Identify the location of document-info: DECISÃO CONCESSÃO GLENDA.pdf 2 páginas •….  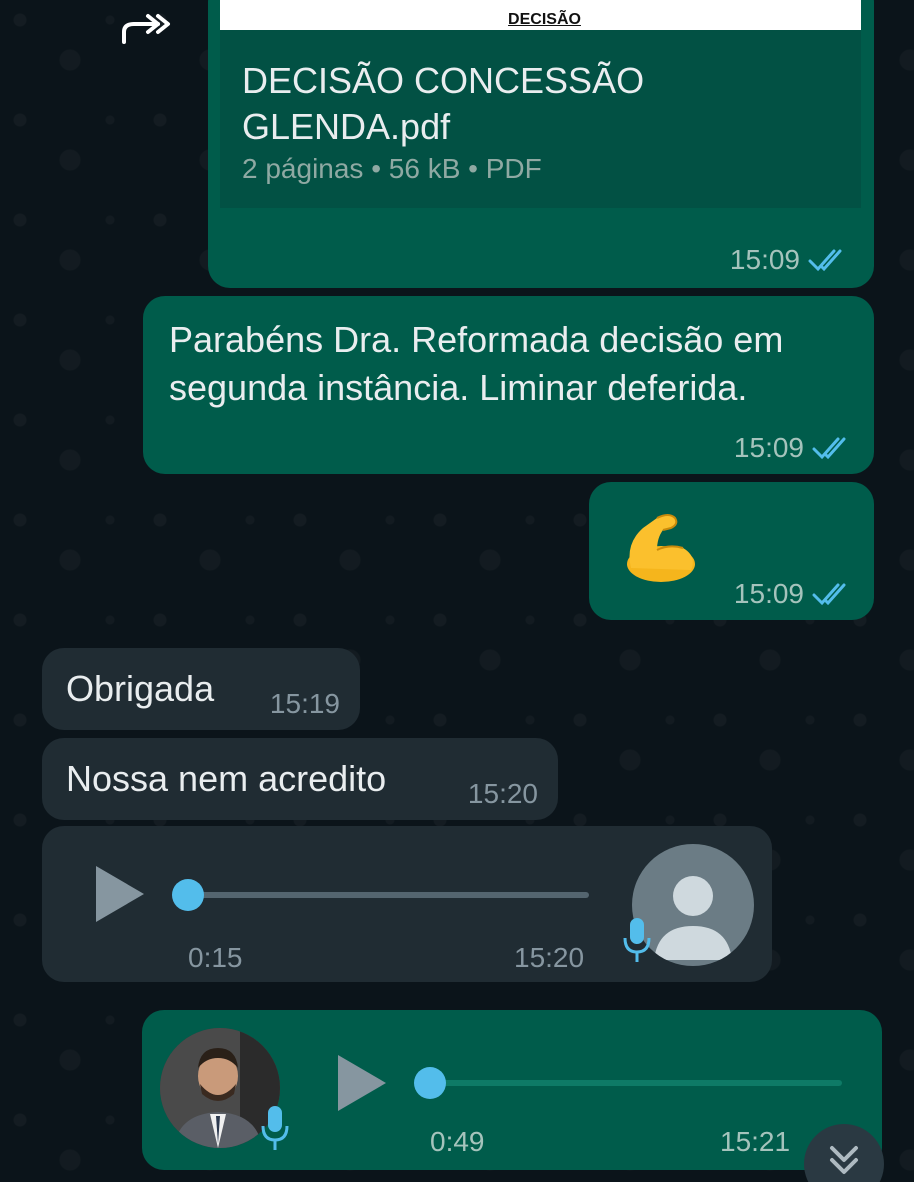
(540, 119).